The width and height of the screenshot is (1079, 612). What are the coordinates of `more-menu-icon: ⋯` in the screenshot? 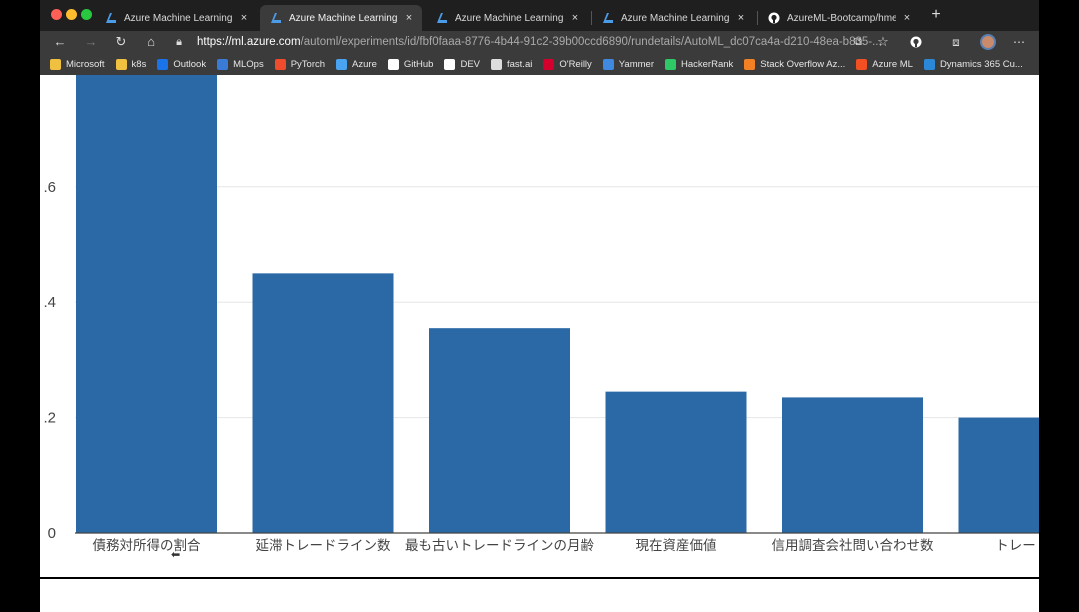 It's located at (1019, 42).